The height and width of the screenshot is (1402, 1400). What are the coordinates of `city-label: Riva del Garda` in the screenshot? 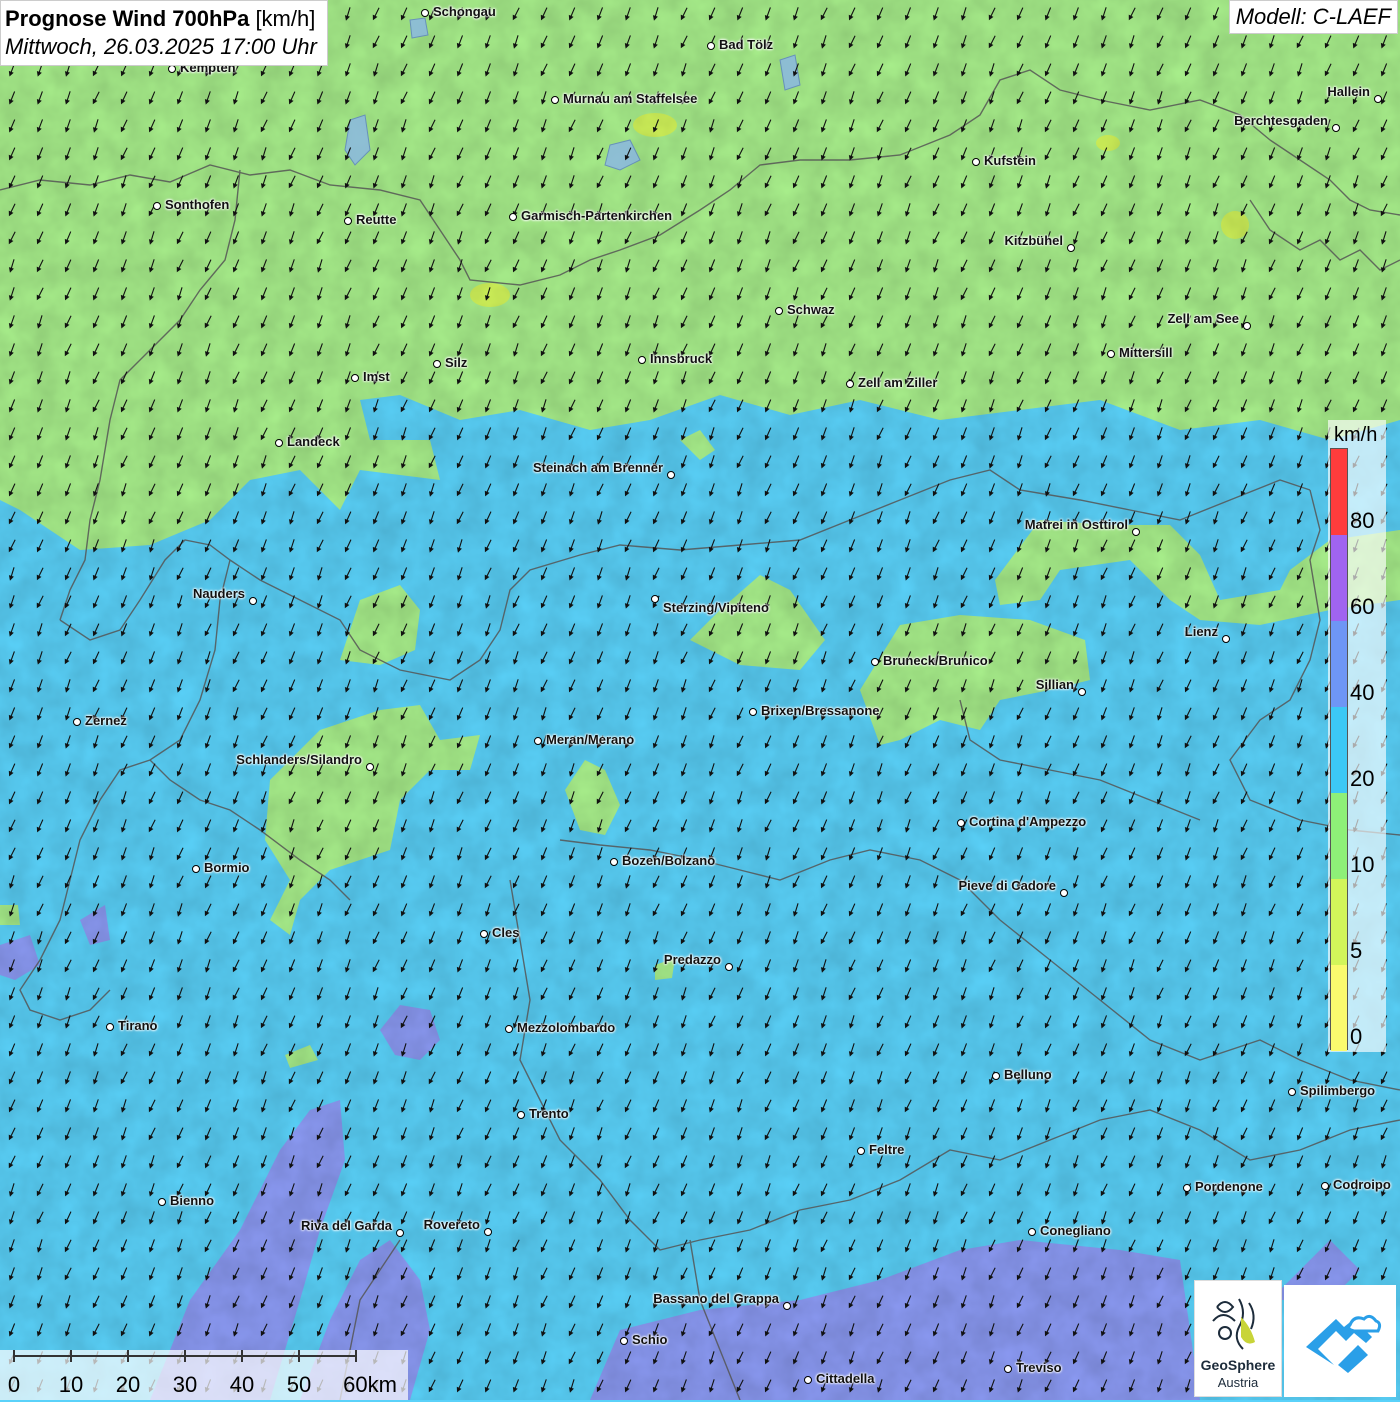 It's located at (346, 1225).